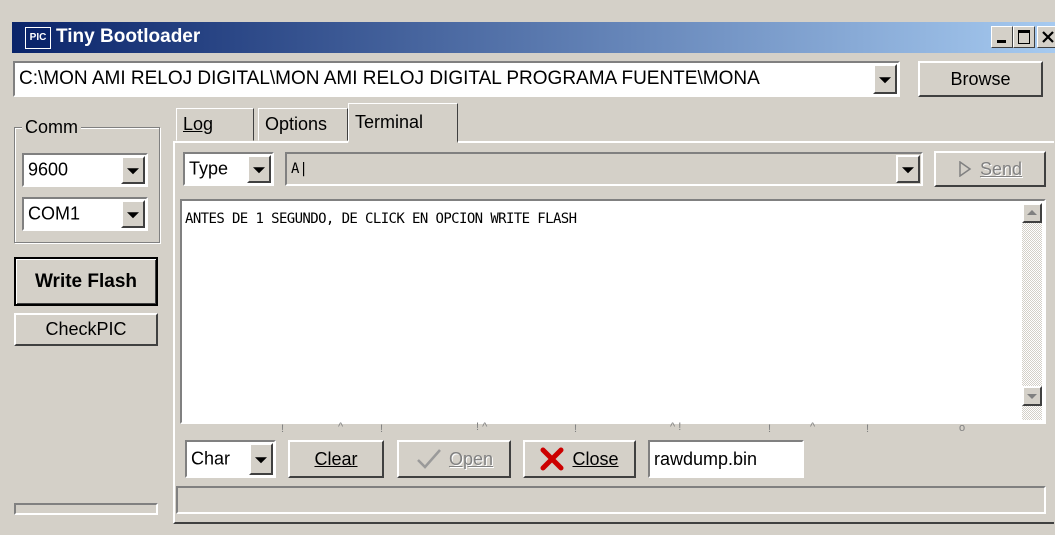 Image resolution: width=1055 pixels, height=535 pixels. What do you see at coordinates (198, 124) in the screenshot?
I see `tab-log-label: Log` at bounding box center [198, 124].